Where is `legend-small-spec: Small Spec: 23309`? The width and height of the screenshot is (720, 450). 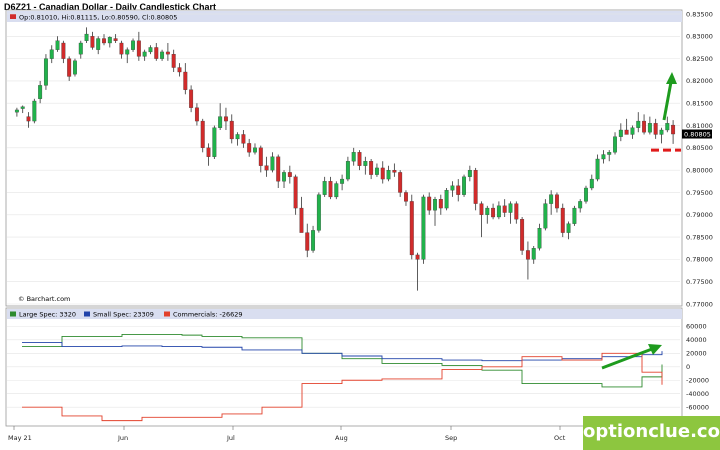 legend-small-spec: Small Spec: 23309 is located at coordinates (123, 315).